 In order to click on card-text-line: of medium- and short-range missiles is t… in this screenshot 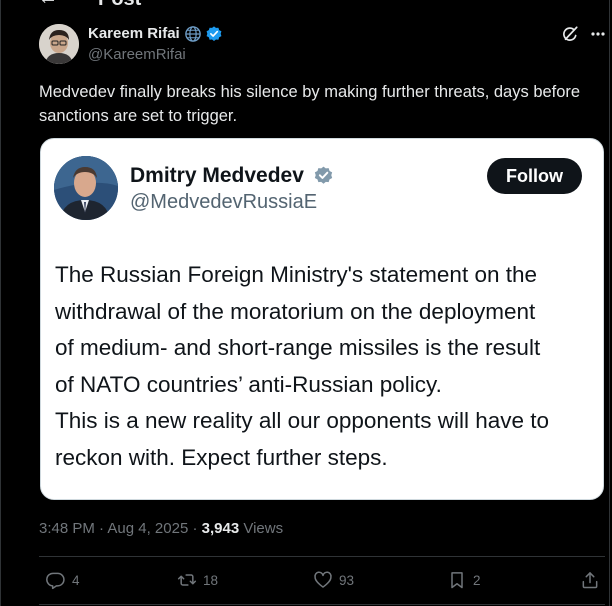, I will do `click(298, 347)`.